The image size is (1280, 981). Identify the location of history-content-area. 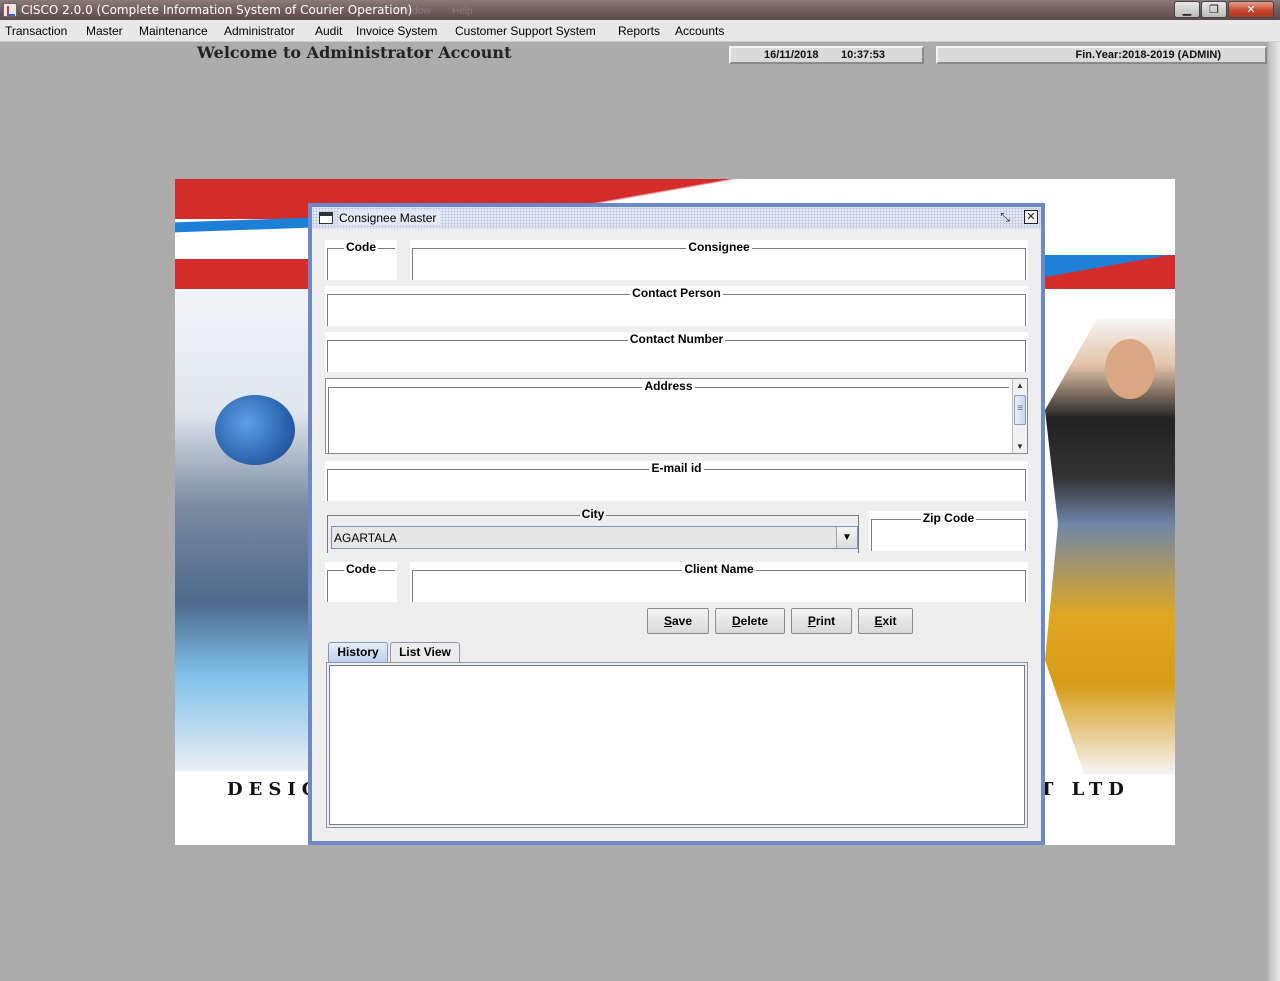
(677, 745).